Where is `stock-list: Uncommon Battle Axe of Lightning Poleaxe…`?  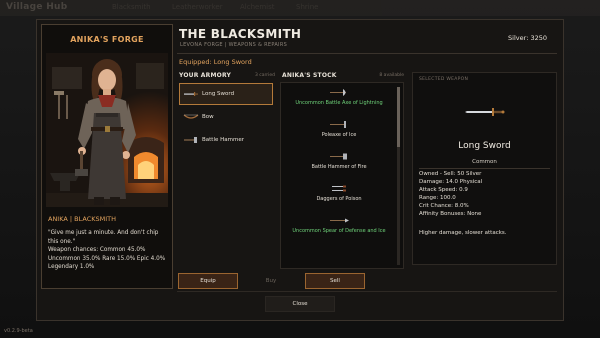 stock-list: Uncommon Battle Axe of Lightning Poleaxe… is located at coordinates (339, 165).